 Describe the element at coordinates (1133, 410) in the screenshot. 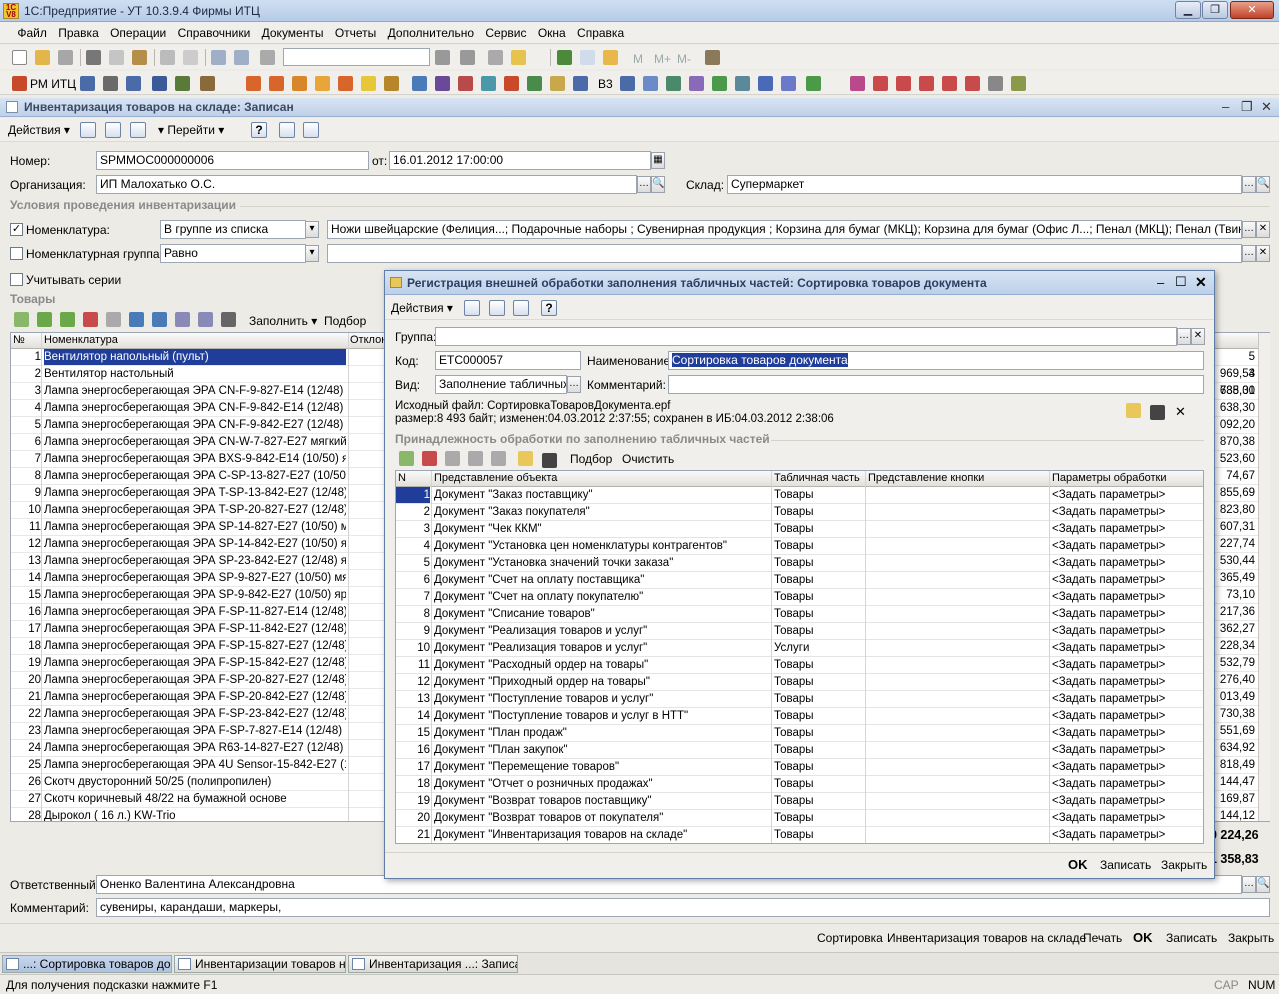

I see `load-file-icon` at that location.